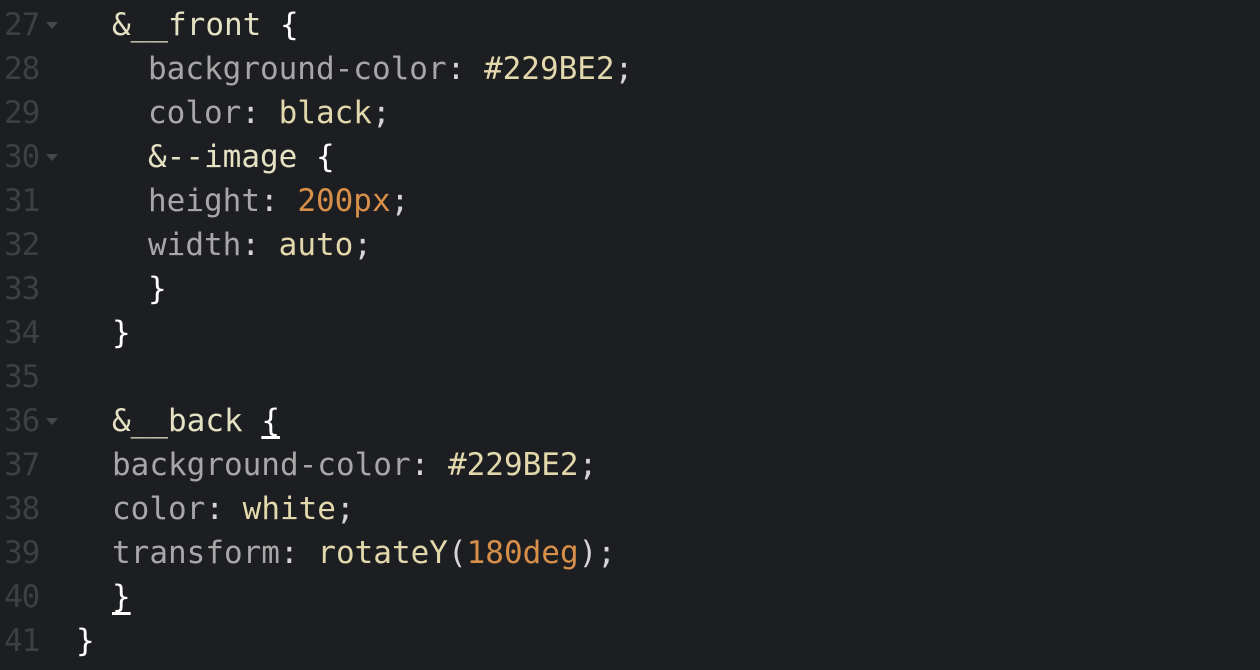  Describe the element at coordinates (457, 553) in the screenshot. I see `code-token: (` at that location.